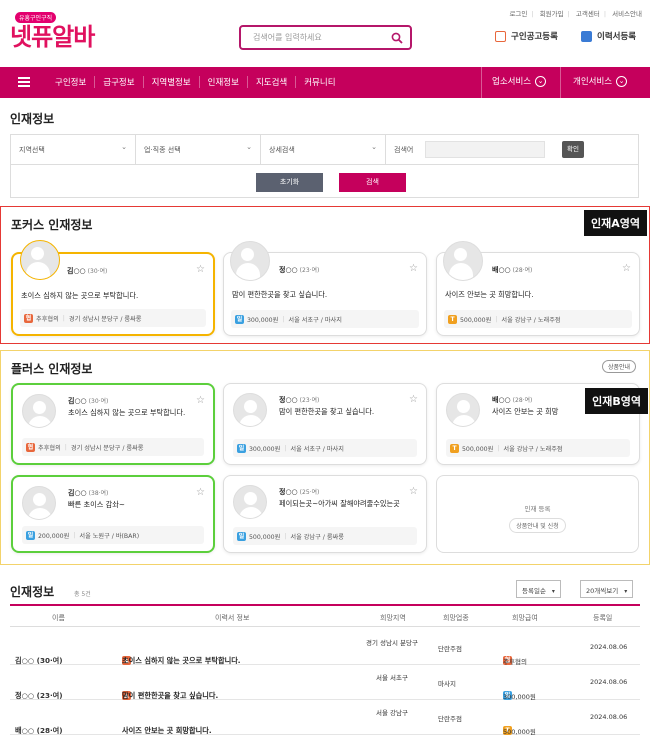  What do you see at coordinates (323, 149) in the screenshot?
I see `detail-search-select: 상세검색 ⌄` at bounding box center [323, 149].